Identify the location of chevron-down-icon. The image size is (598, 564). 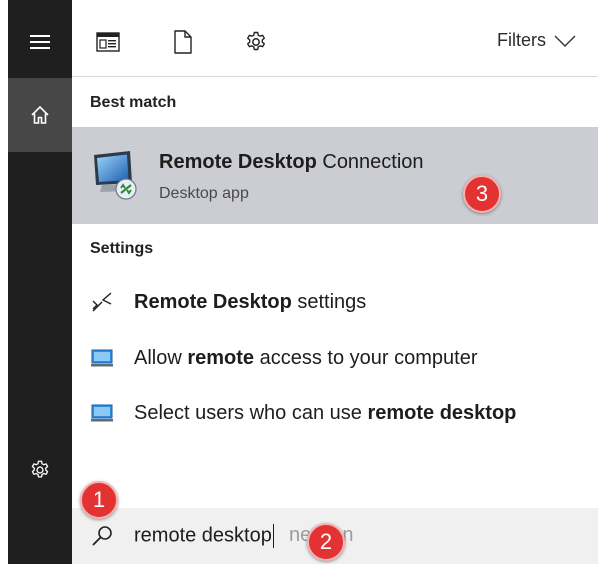
(565, 41).